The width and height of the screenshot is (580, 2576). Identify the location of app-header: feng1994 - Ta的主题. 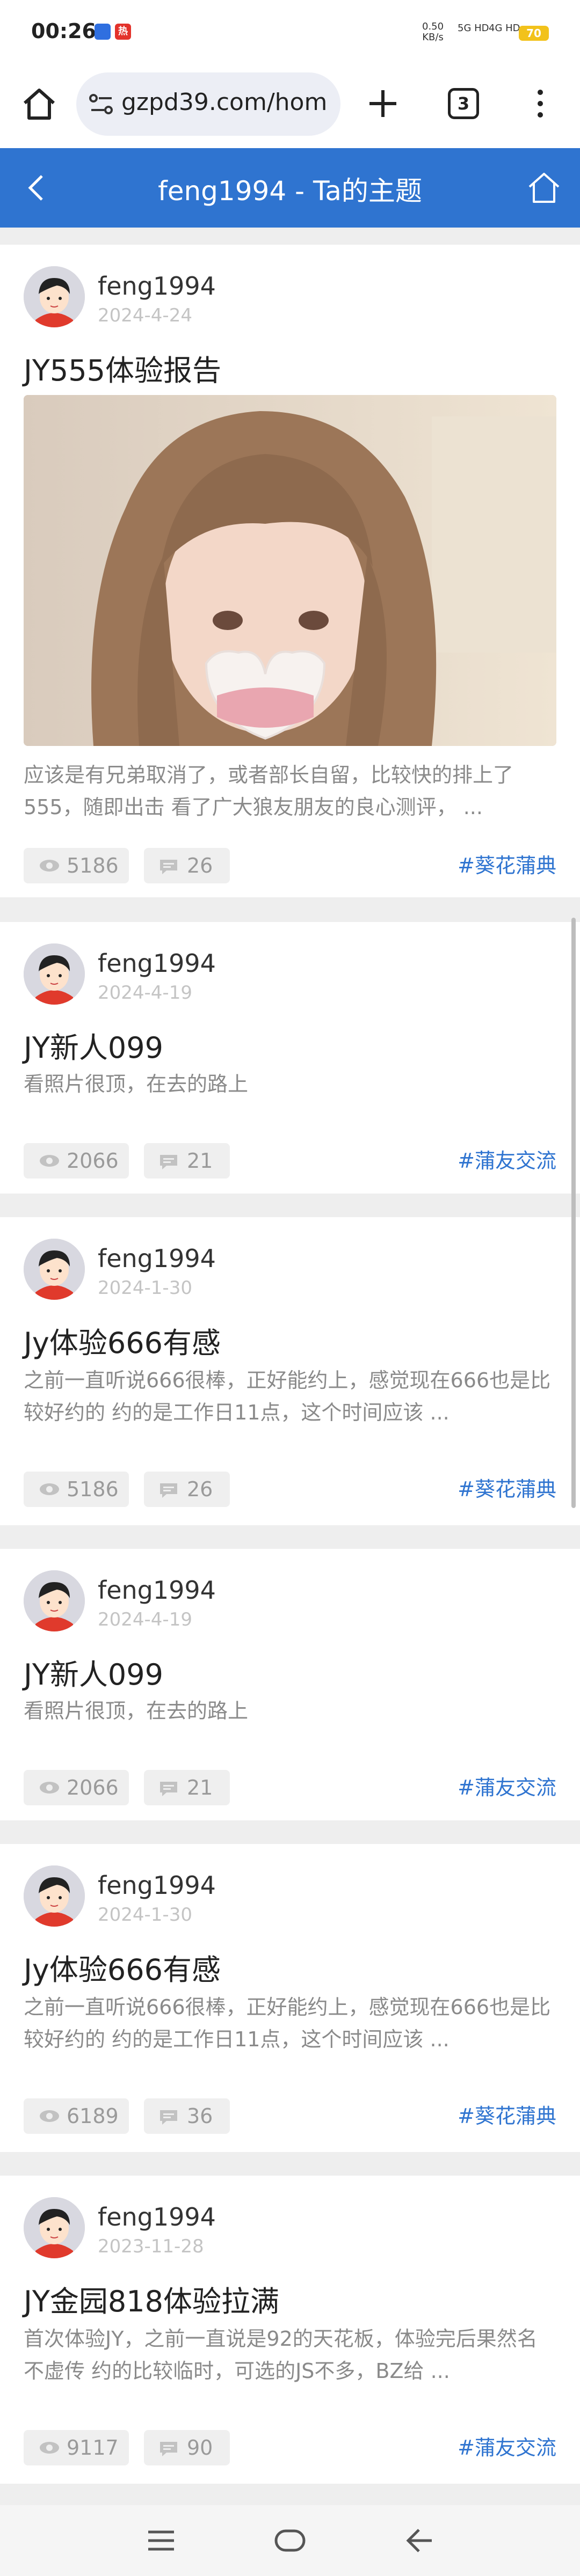
(290, 188).